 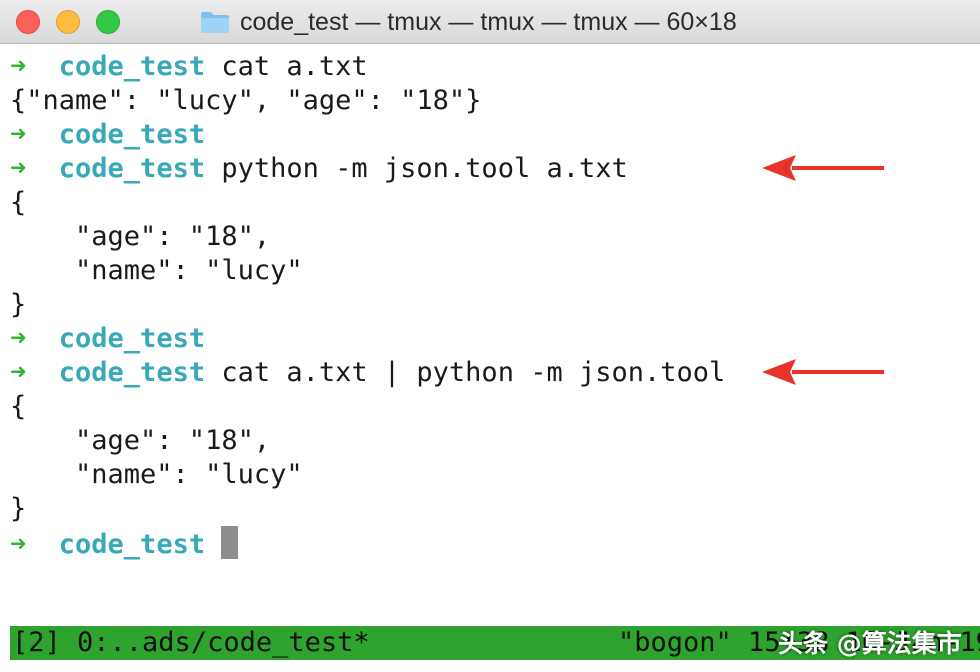 I want to click on close-button, so click(x=28, y=22).